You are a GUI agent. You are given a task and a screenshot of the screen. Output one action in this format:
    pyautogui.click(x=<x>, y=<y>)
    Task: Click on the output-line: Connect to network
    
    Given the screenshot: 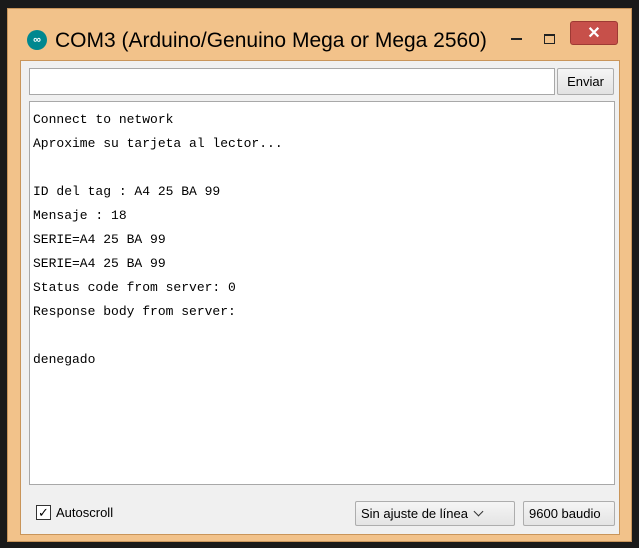 What is the action you would take?
    pyautogui.click(x=103, y=119)
    